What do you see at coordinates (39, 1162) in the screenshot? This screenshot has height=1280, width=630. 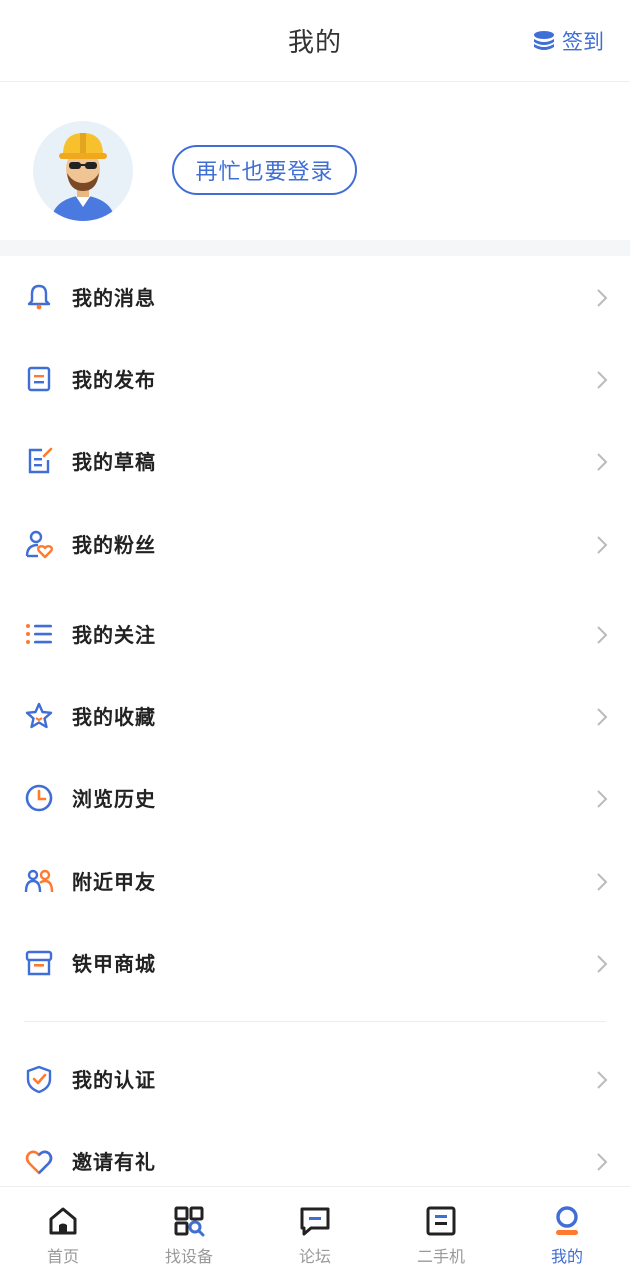 I see `heart-icon` at bounding box center [39, 1162].